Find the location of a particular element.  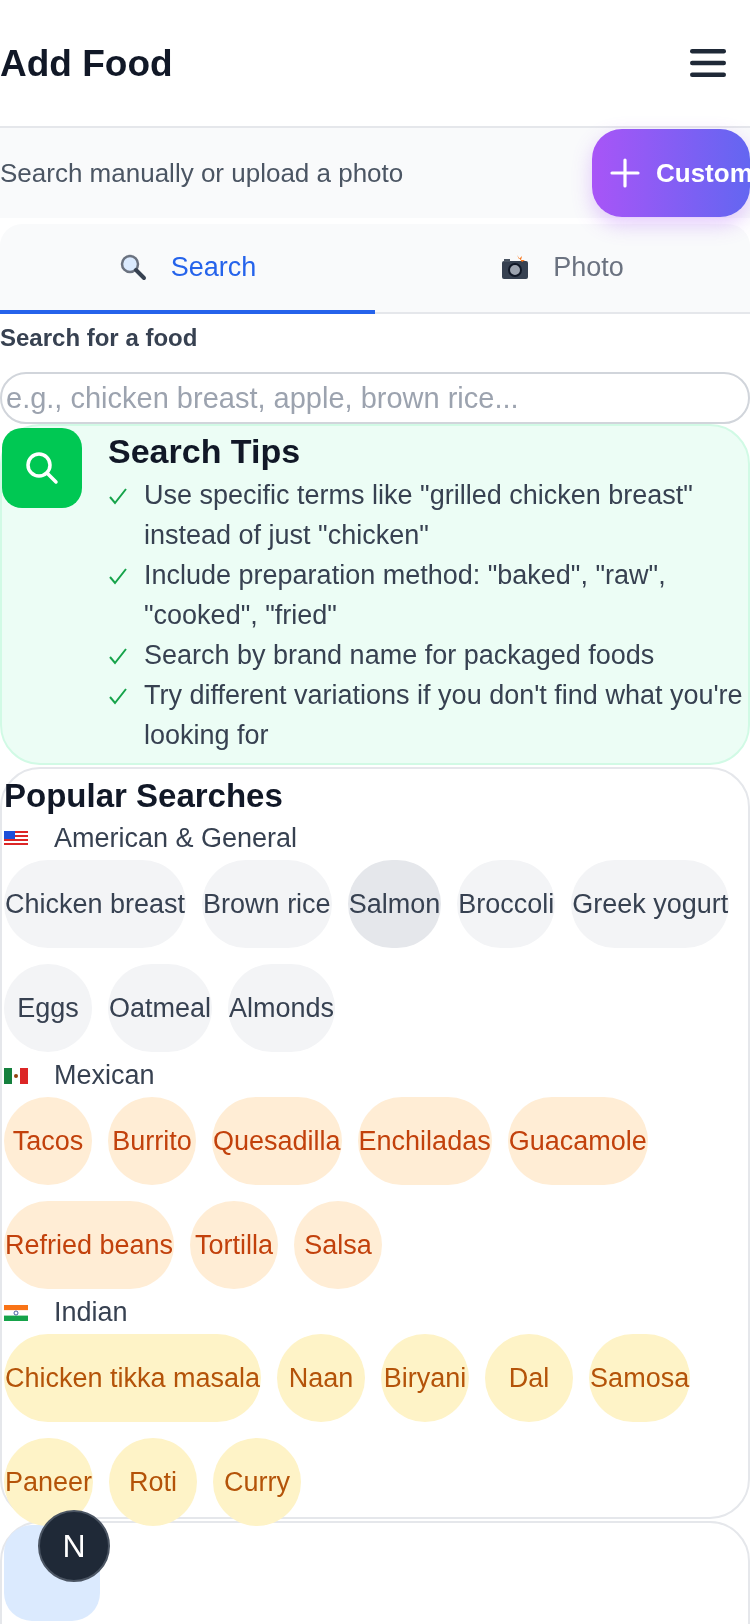

tips-title: Search Tips is located at coordinates (205, 451).